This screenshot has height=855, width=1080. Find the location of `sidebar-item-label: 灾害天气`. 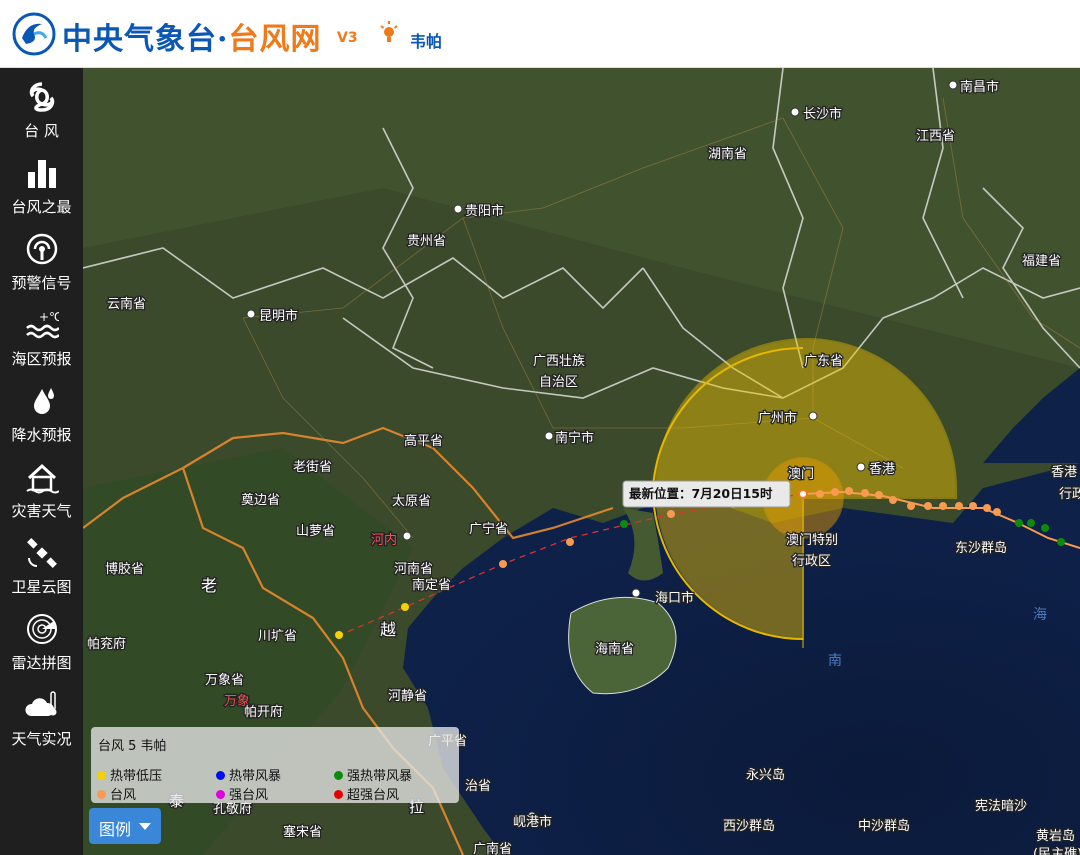

sidebar-item-label: 灾害天气 is located at coordinates (41, 511).